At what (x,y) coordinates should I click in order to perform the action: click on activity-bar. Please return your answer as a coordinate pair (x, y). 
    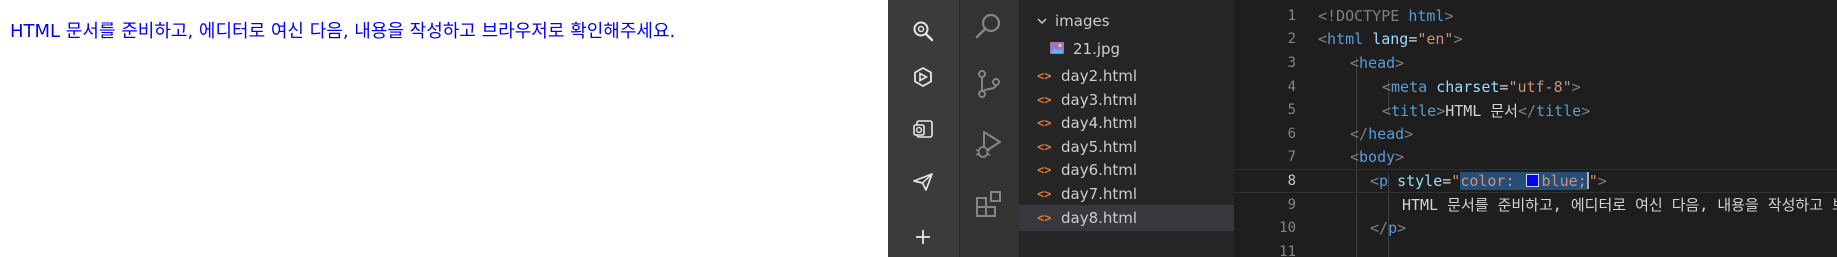
    Looking at the image, I should click on (989, 128).